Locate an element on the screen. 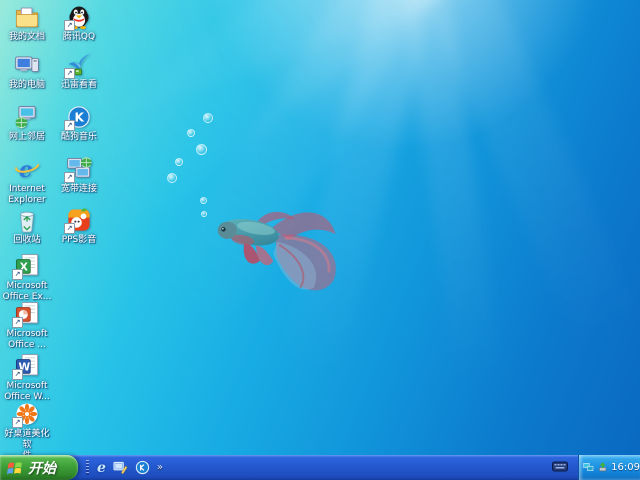 Image resolution: width=640 pixels, height=480 pixels. my-computer-icon is located at coordinates (27, 65).